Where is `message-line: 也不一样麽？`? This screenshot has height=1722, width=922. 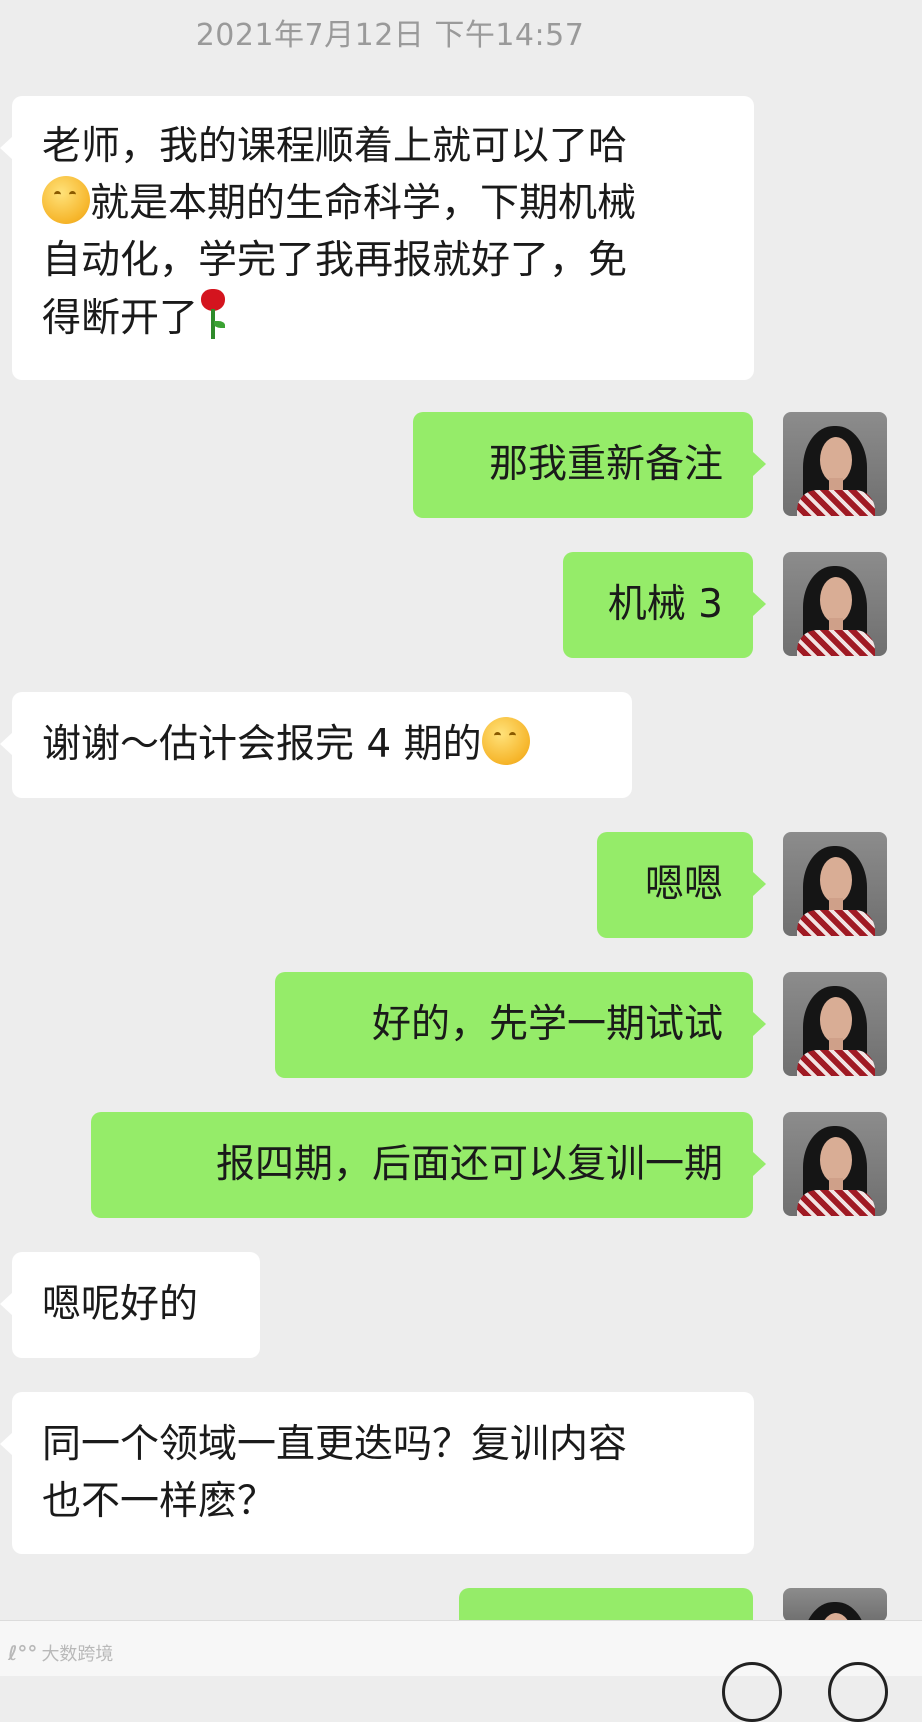 message-line: 也不一样麽？ is located at coordinates (159, 1501).